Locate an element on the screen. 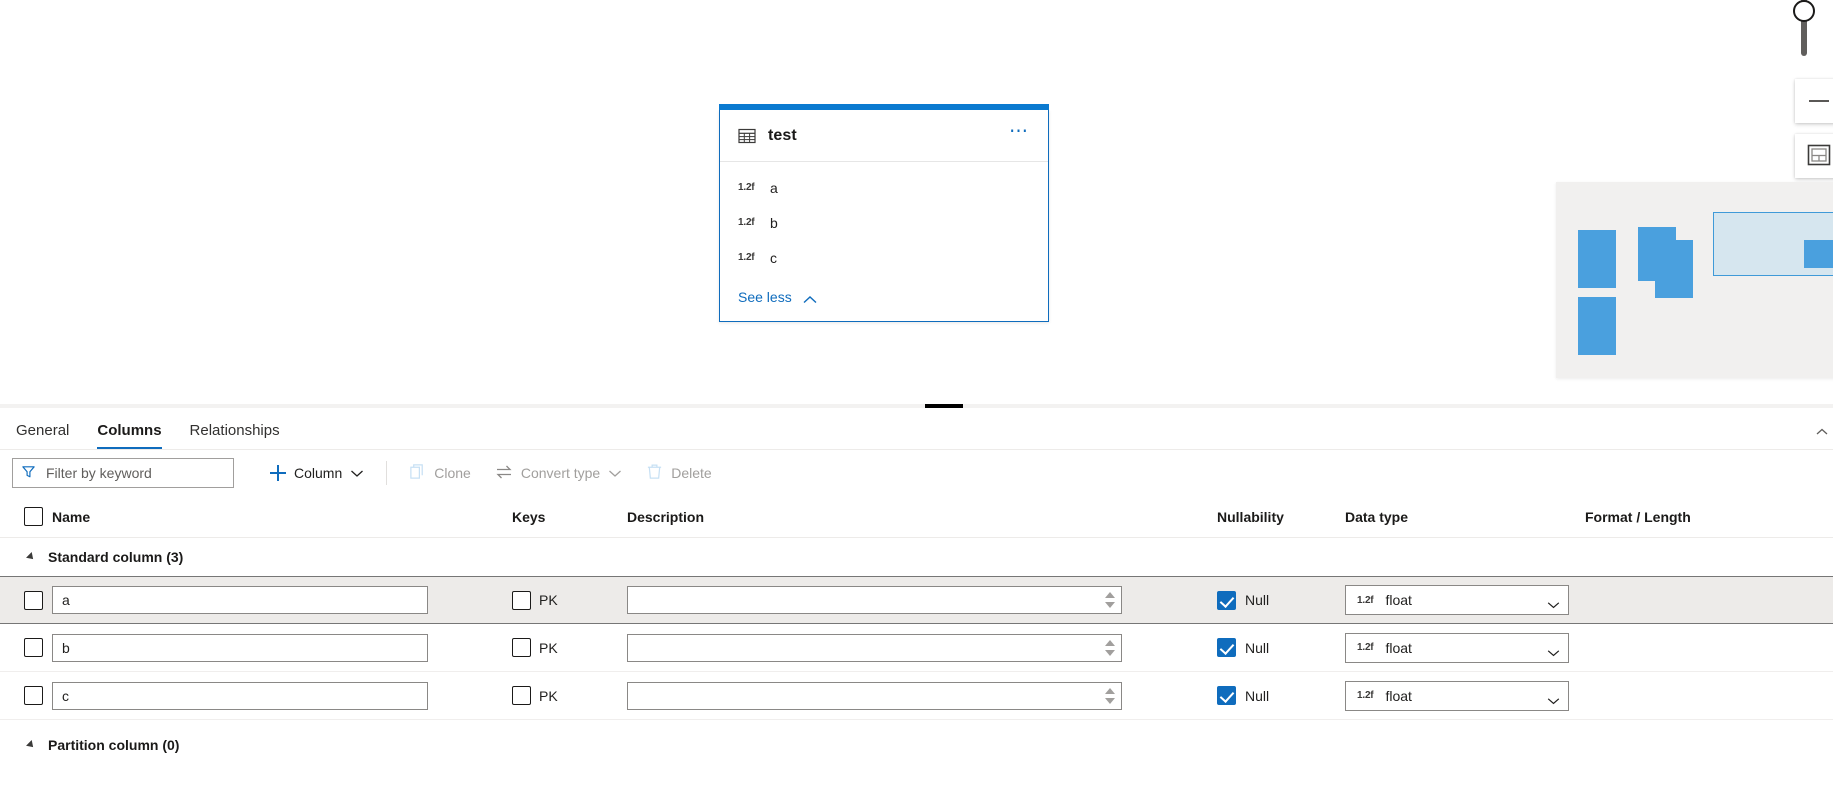 The width and height of the screenshot is (1833, 808). clone-button: Clone is located at coordinates (440, 473).